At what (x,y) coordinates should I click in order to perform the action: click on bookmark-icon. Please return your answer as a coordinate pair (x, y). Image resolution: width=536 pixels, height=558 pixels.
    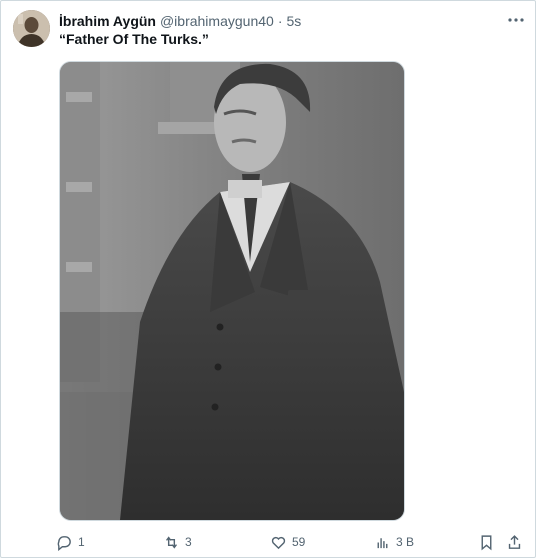
    Looking at the image, I should click on (486, 542).